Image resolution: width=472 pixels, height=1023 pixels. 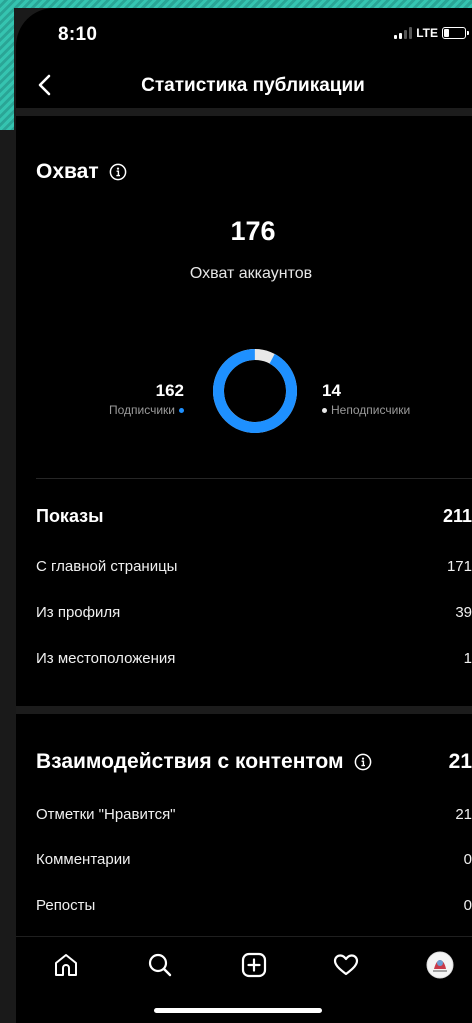 I want to click on impressions-source-label: Из местоположения, so click(x=106, y=658).